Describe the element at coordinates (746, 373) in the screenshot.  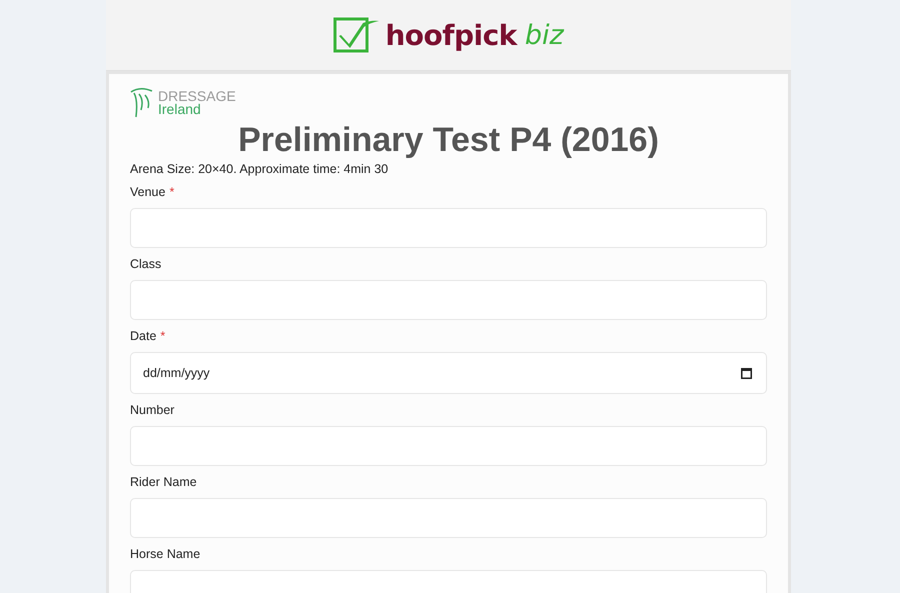
I see `calendar-icon` at that location.